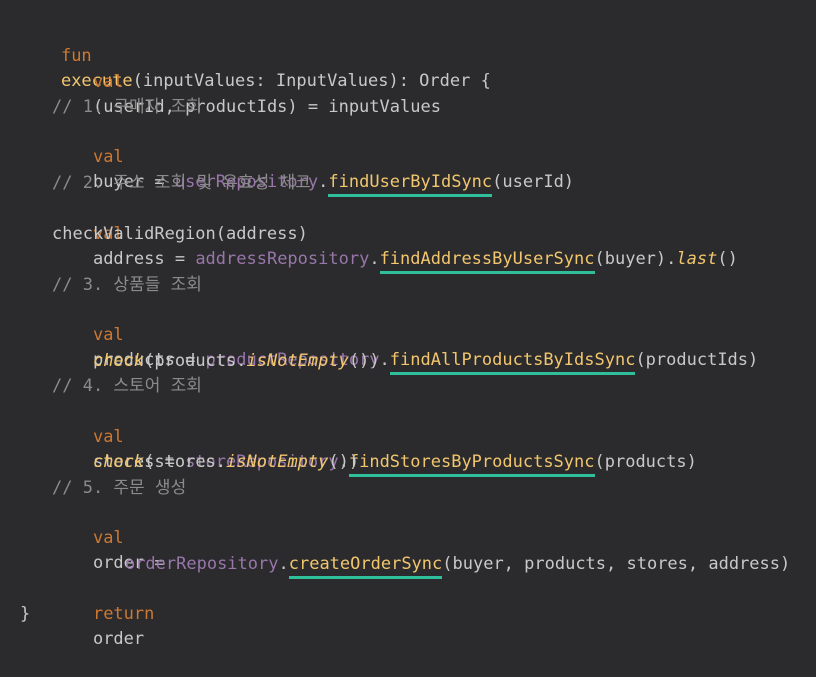 The height and width of the screenshot is (677, 816). I want to click on call-args: (buyer, products, stores, address), so click(616, 564).